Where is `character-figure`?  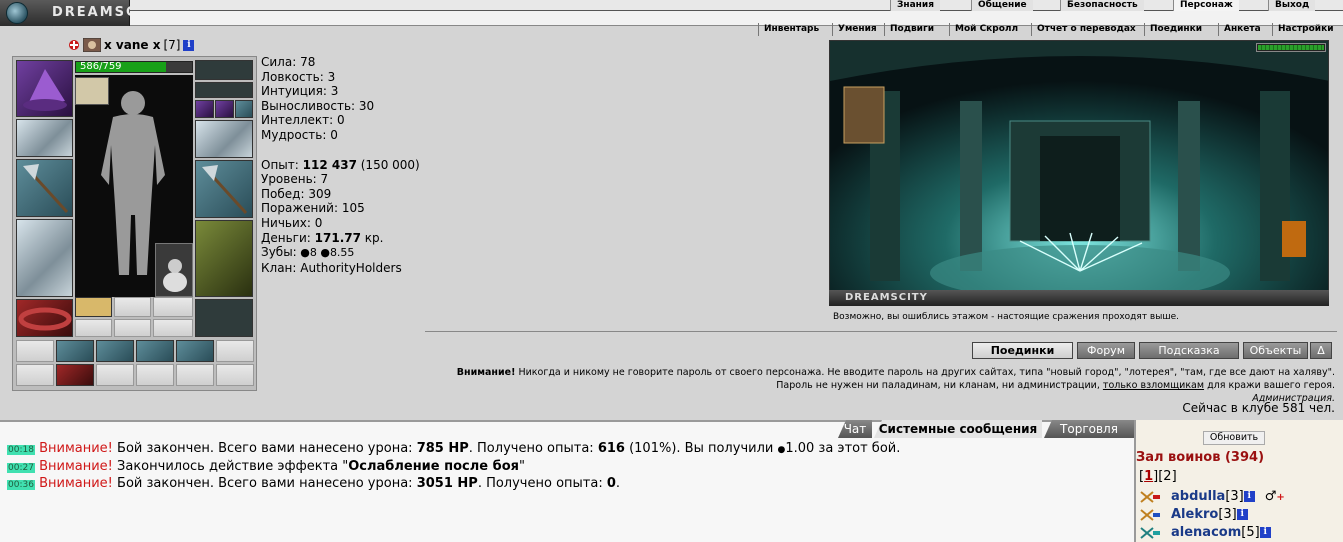
character-figure is located at coordinates (134, 186).